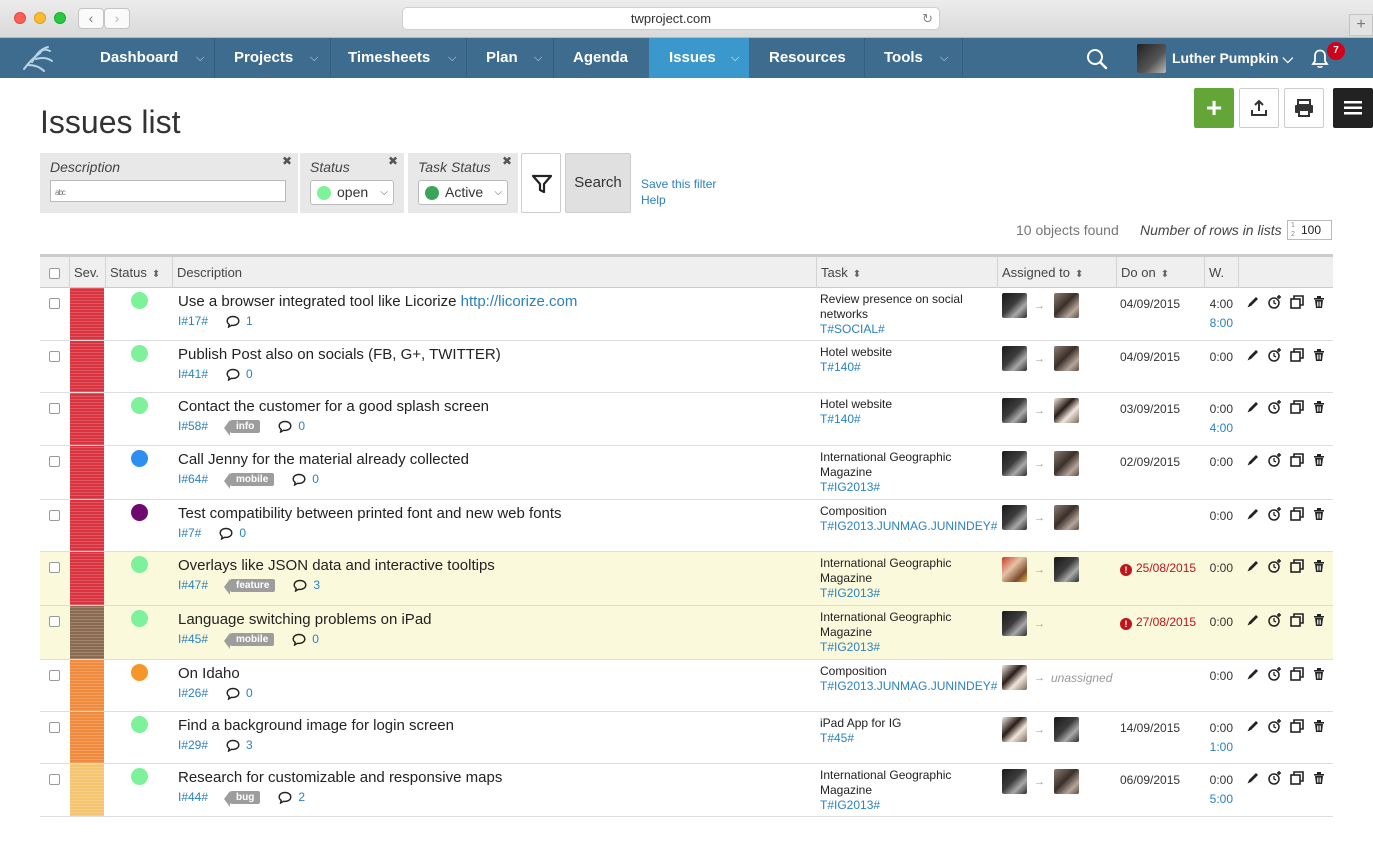 The image size is (1373, 863). Describe the element at coordinates (291, 797) in the screenshot. I see `comments-link: 2` at that location.